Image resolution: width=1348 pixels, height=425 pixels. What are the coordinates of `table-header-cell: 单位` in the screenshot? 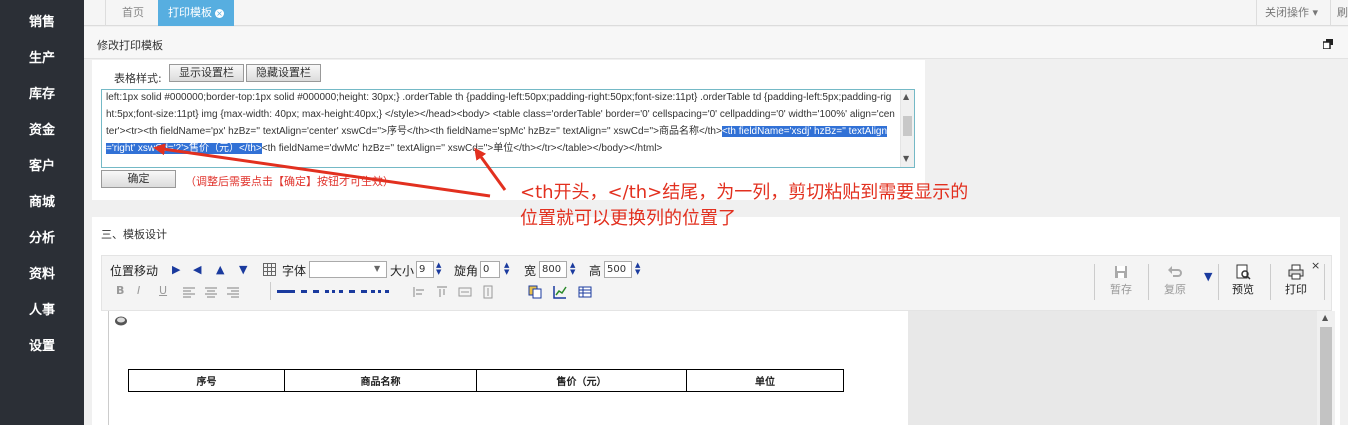 It's located at (765, 380).